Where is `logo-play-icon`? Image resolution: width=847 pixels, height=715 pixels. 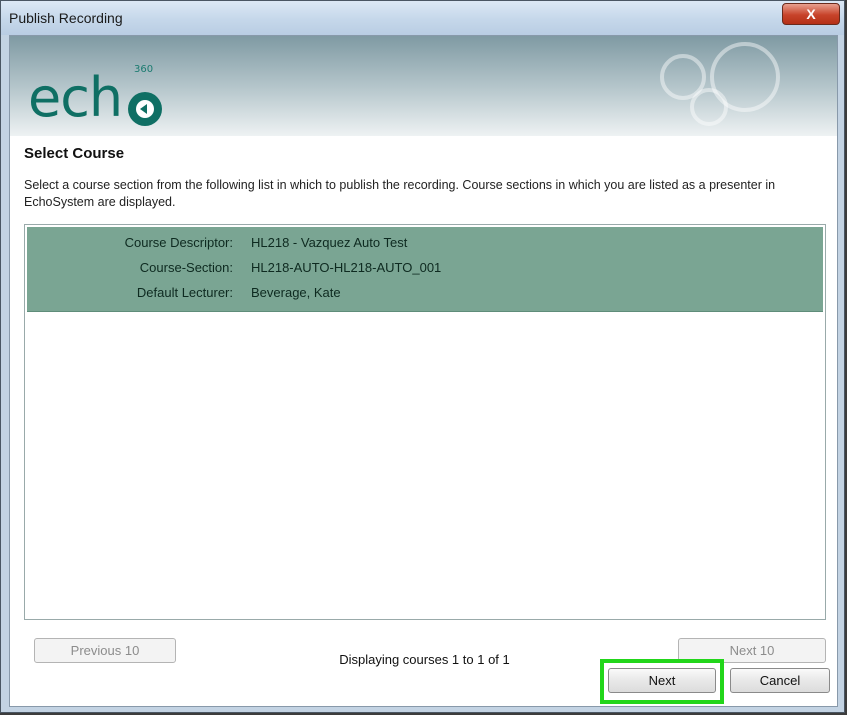 logo-play-icon is located at coordinates (145, 109).